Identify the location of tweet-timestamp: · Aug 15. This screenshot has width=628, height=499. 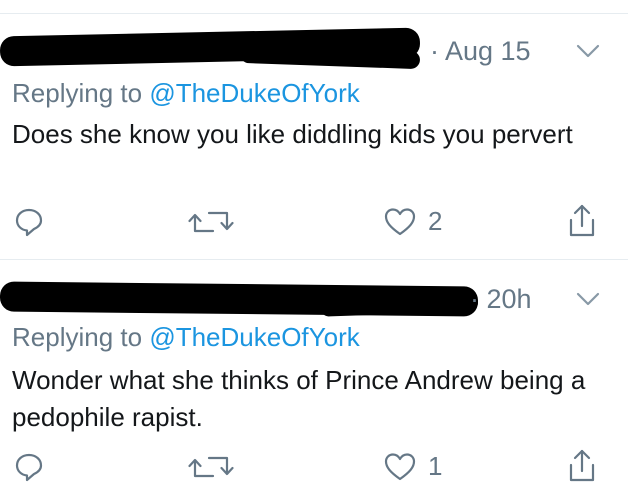
(480, 51).